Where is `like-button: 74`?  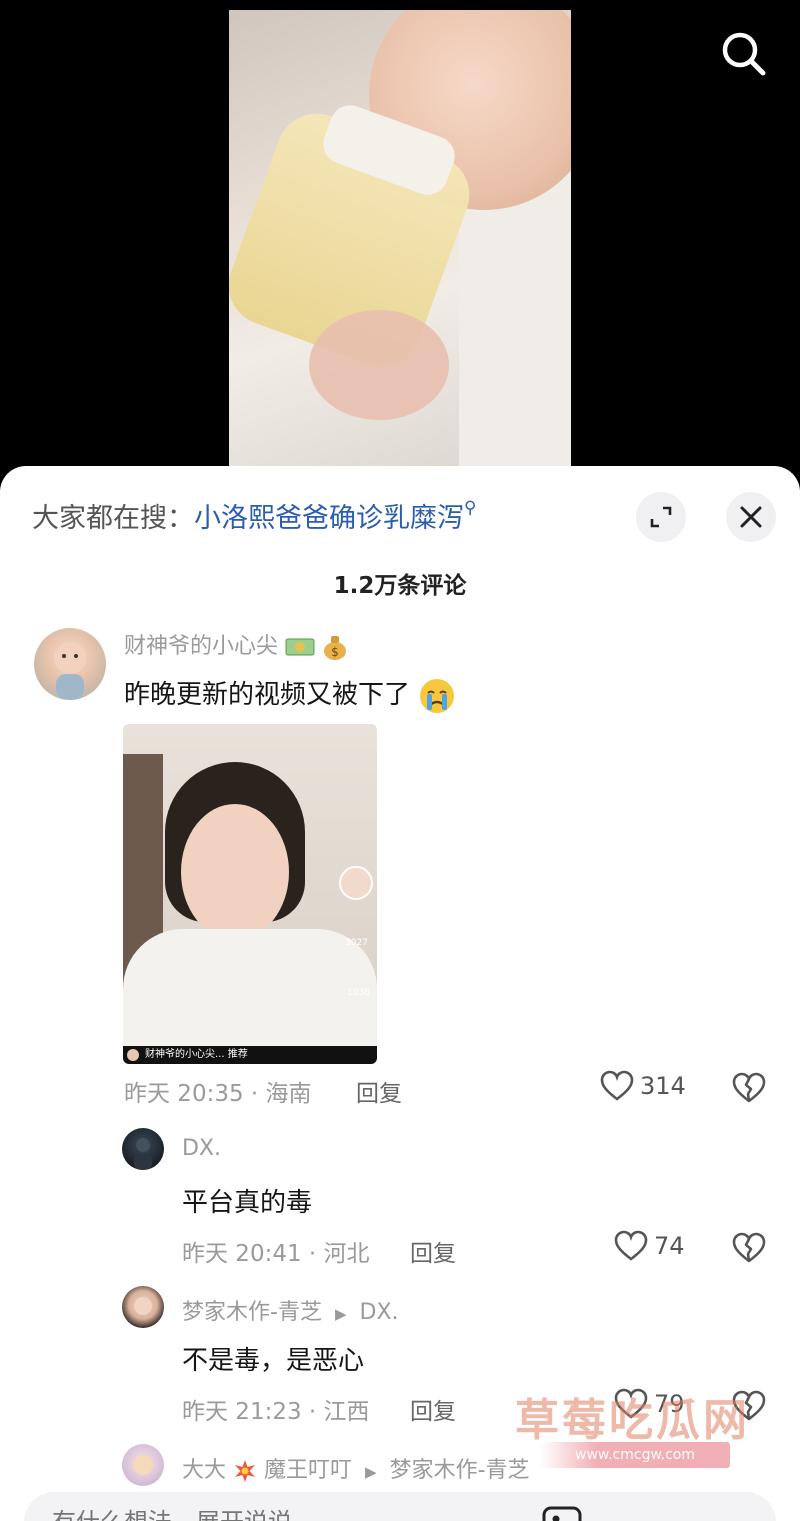
like-button: 74 is located at coordinates (649, 1246).